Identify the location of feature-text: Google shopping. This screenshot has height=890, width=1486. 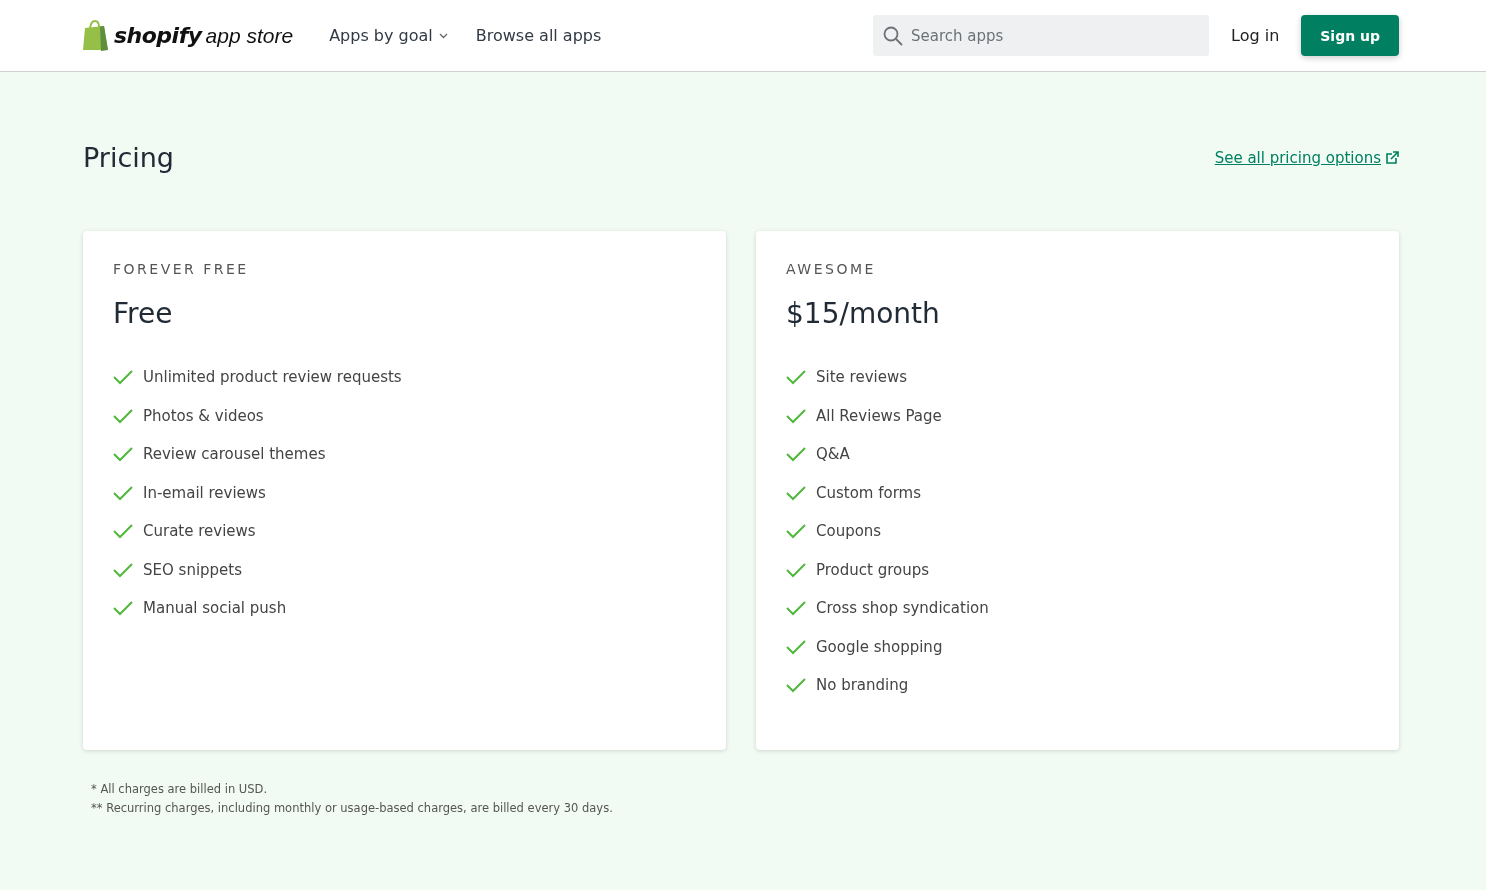
(879, 646).